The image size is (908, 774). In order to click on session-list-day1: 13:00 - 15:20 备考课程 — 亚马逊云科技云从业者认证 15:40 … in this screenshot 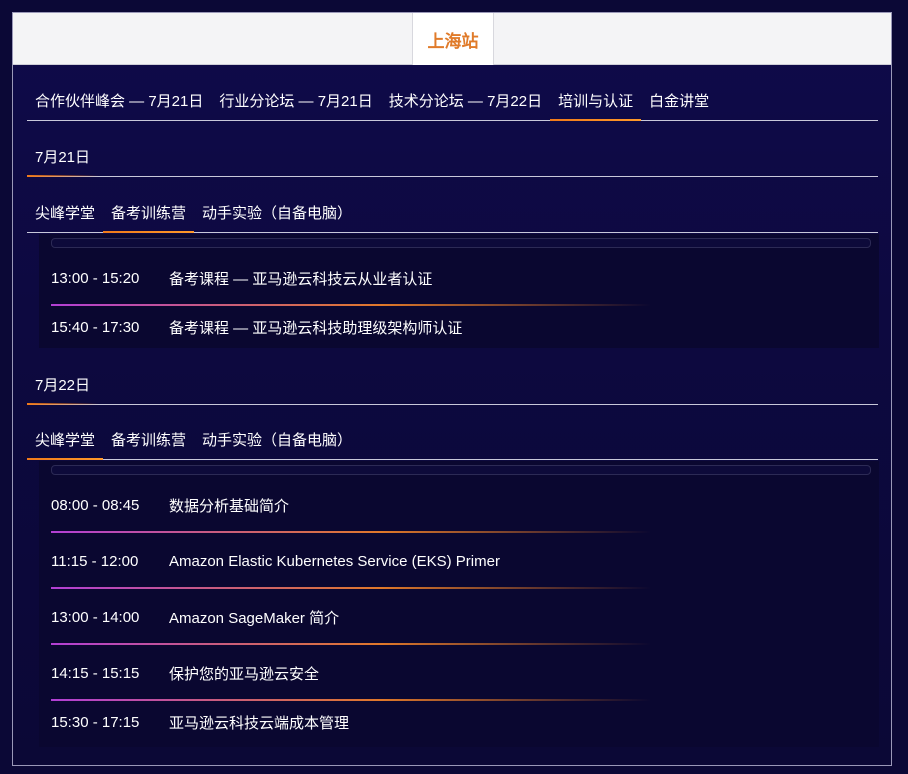, I will do `click(459, 291)`.